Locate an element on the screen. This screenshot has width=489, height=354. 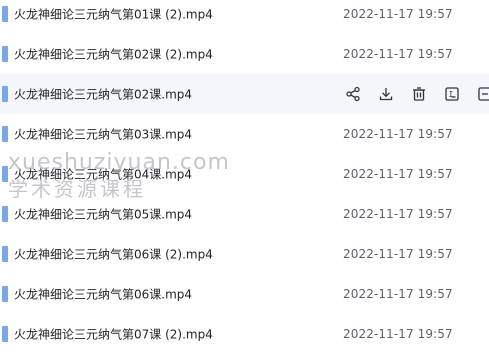
file-name: 火龙神细论三元纳气第03课.mp4 is located at coordinates (103, 134).